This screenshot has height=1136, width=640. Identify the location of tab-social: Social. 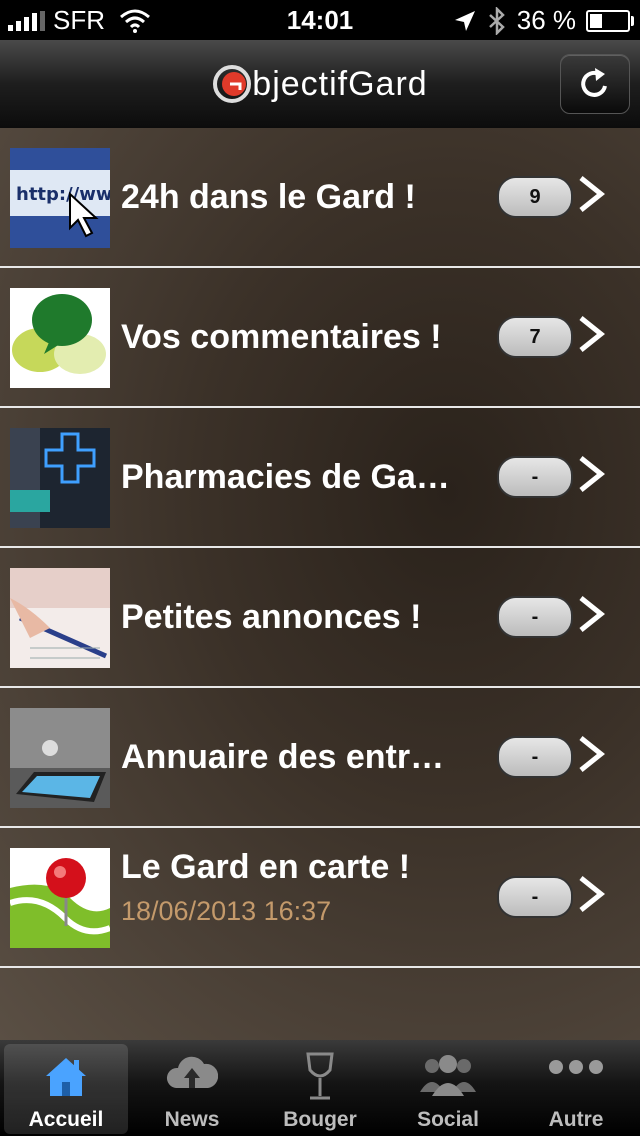
(448, 1089).